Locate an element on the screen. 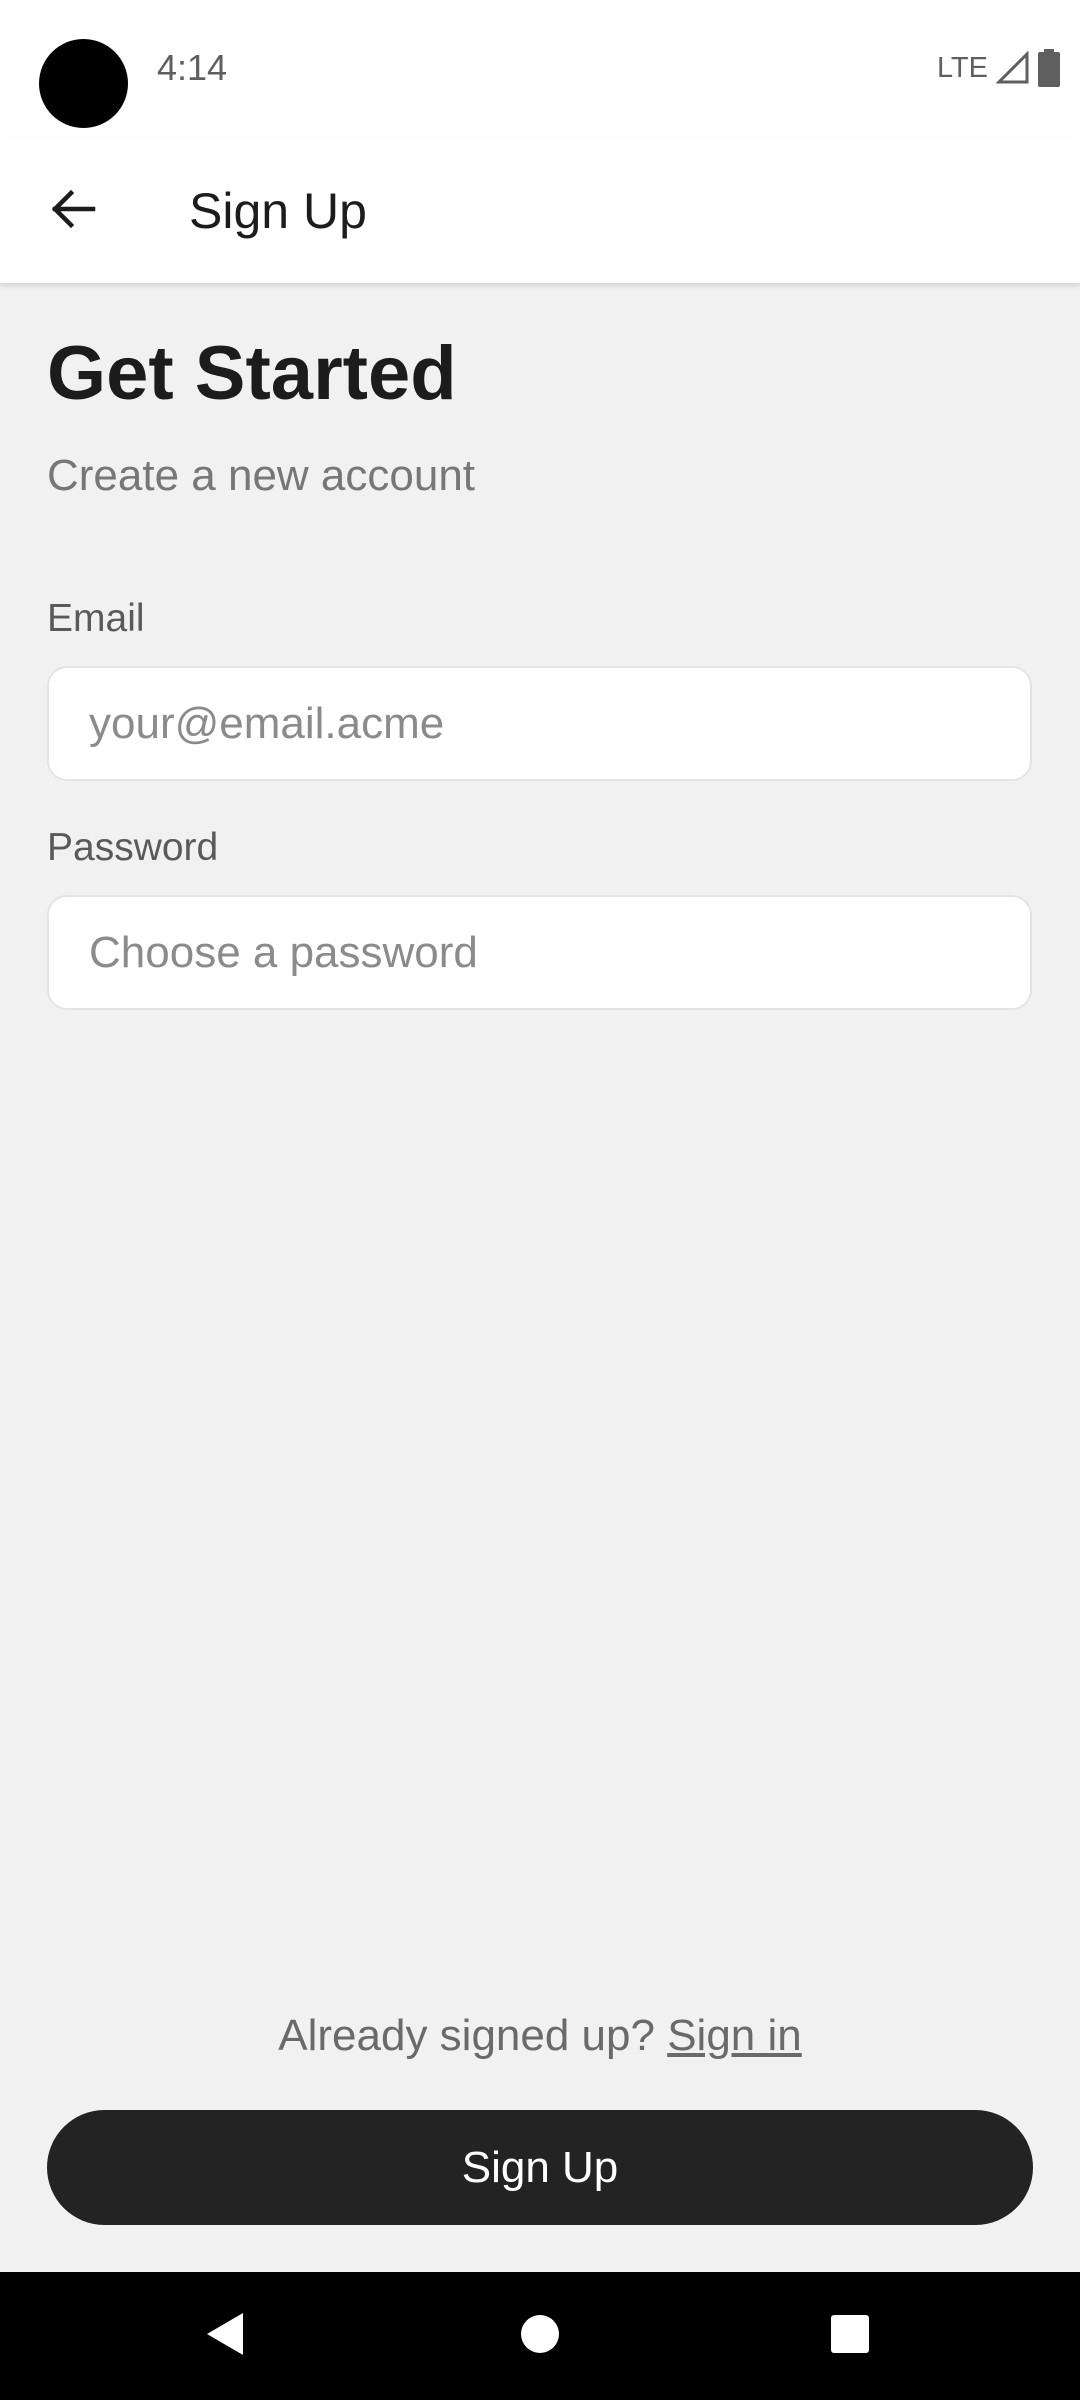  arrow-left-icon is located at coordinates (73, 211).